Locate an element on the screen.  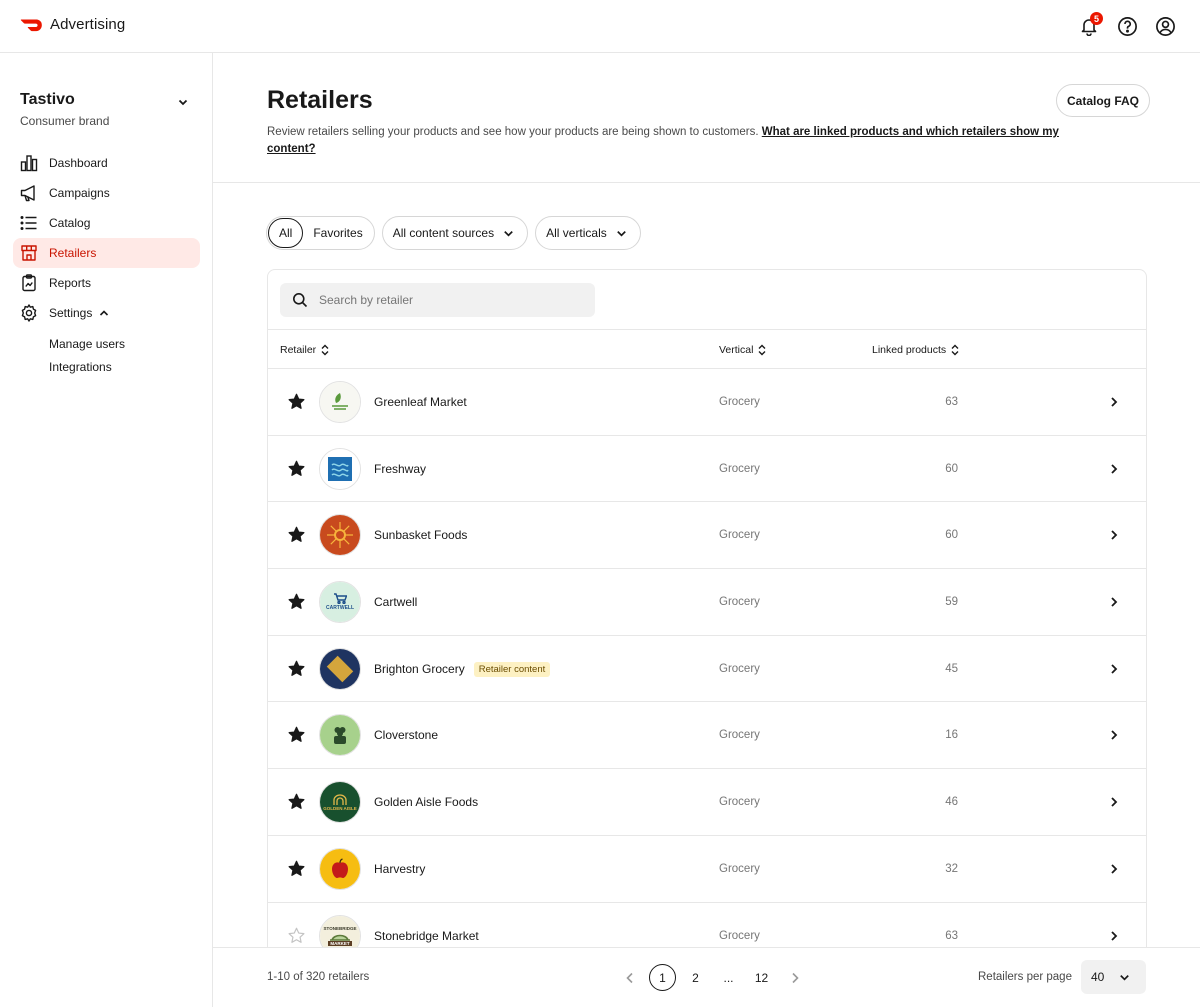
chevron-up-icon is located at coordinates (104, 313).